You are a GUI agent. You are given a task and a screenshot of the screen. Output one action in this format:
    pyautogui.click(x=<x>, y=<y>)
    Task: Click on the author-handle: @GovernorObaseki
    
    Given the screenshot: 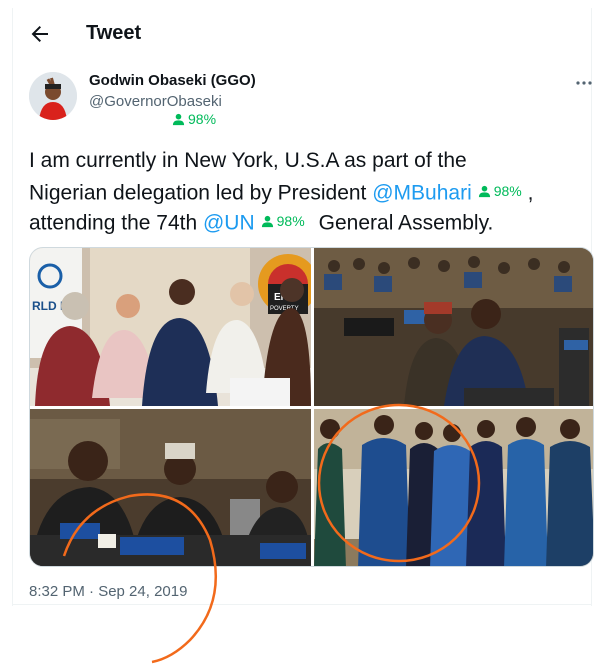 What is the action you would take?
    pyautogui.click(x=155, y=101)
    